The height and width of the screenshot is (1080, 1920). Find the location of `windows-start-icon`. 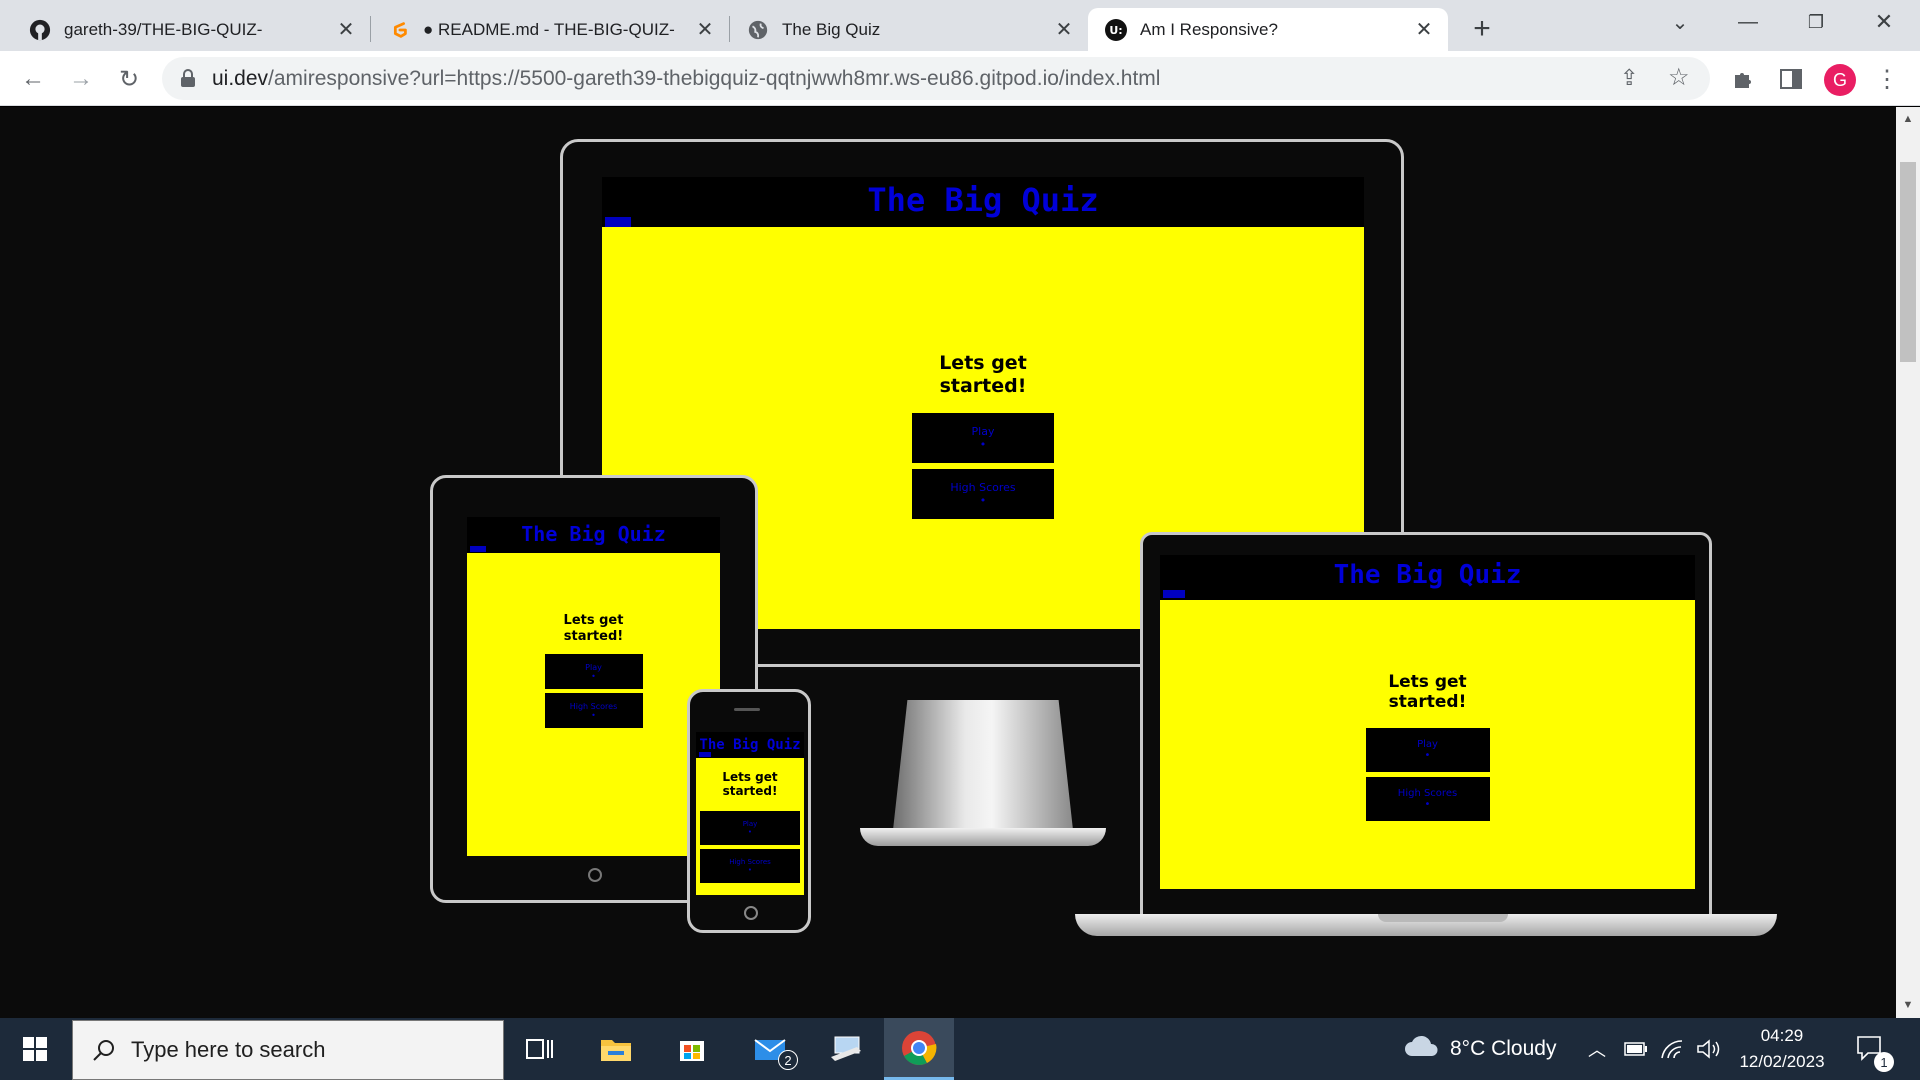

windows-start-icon is located at coordinates (35, 1049).